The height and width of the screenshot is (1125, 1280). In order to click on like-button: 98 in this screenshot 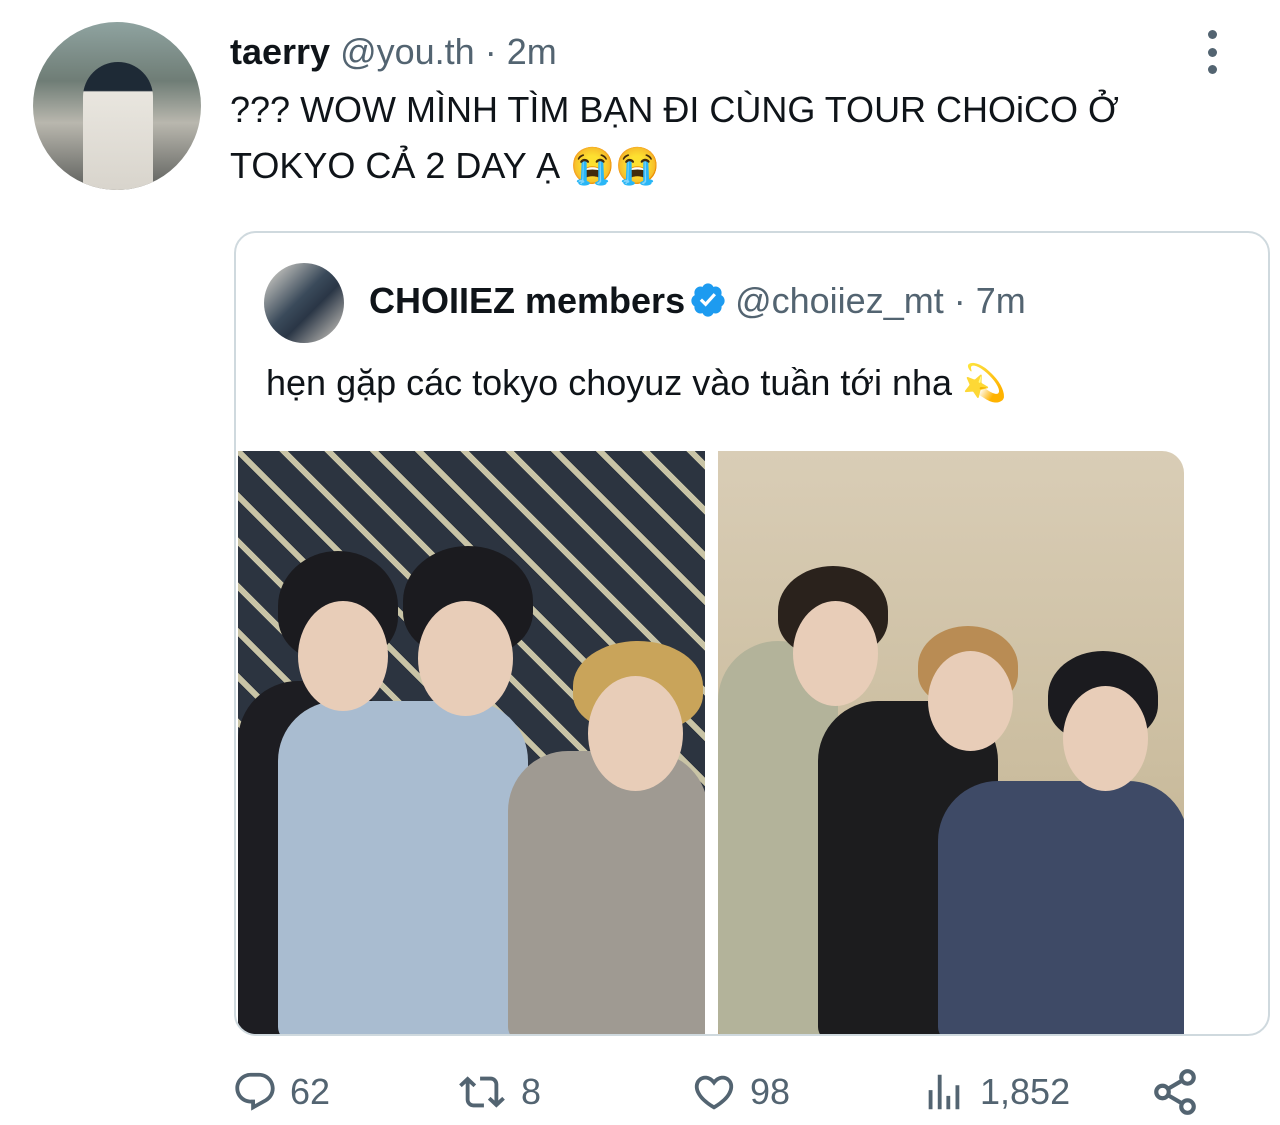, I will do `click(740, 1092)`.